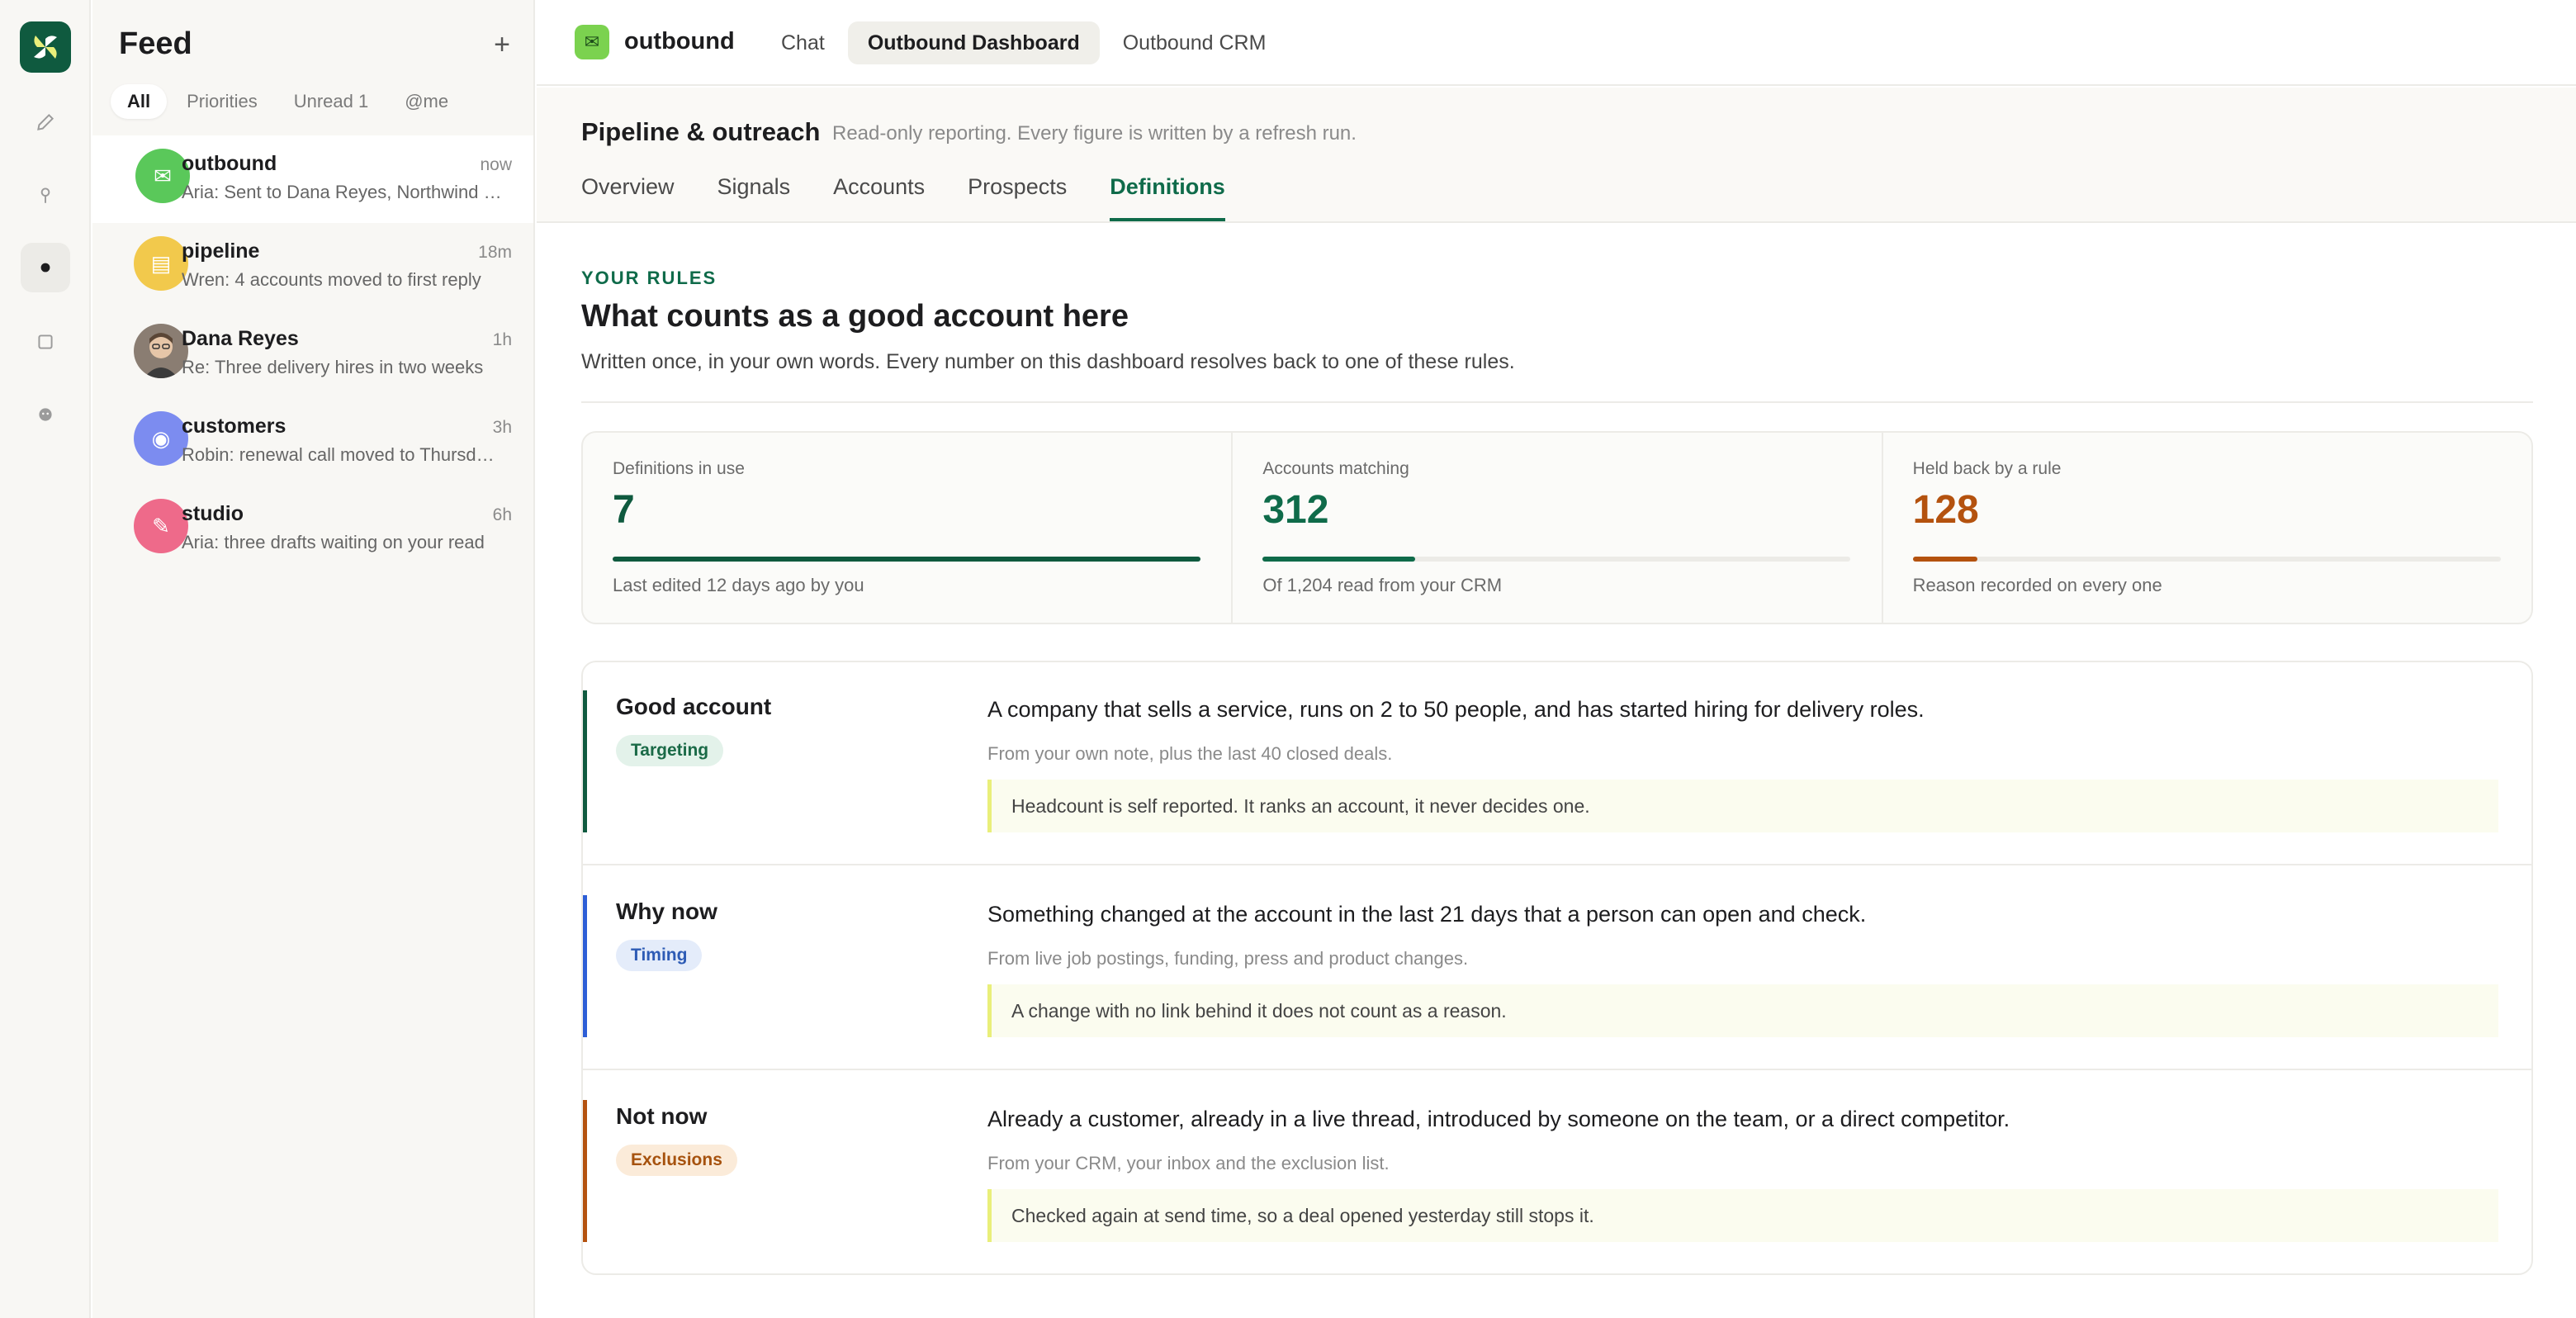 The height and width of the screenshot is (1318, 2576). I want to click on tab-signals: Signals, so click(754, 195).